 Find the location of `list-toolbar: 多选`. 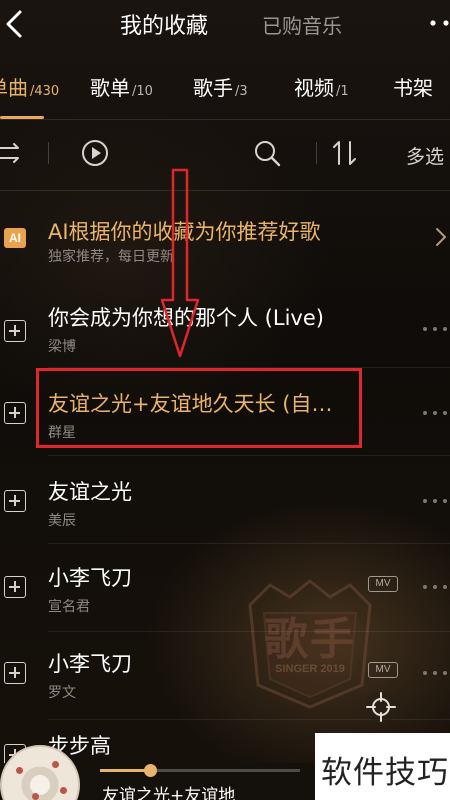

list-toolbar: 多选 is located at coordinates (225, 154).